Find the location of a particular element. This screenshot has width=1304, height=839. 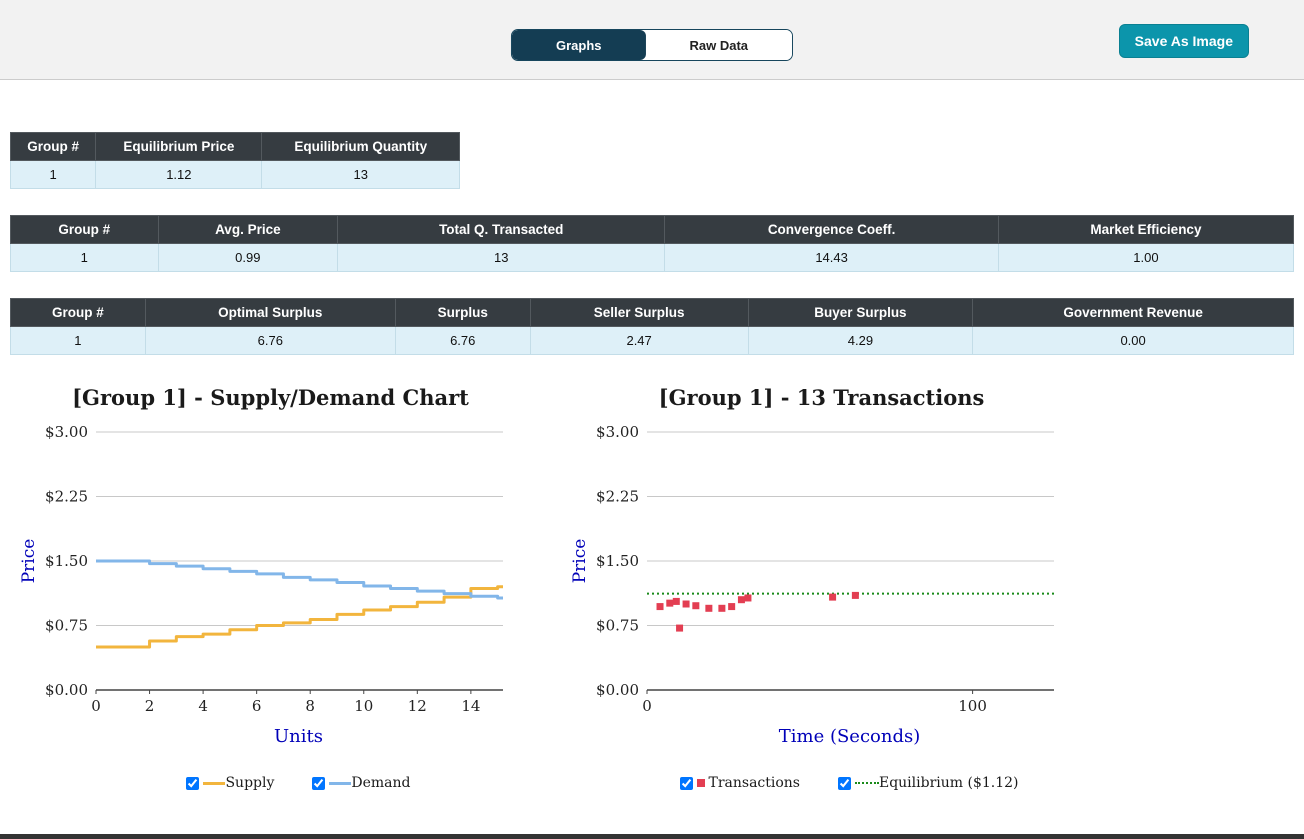

legend-item-equilibrium: Equilibrium ($1.12) is located at coordinates (928, 783).